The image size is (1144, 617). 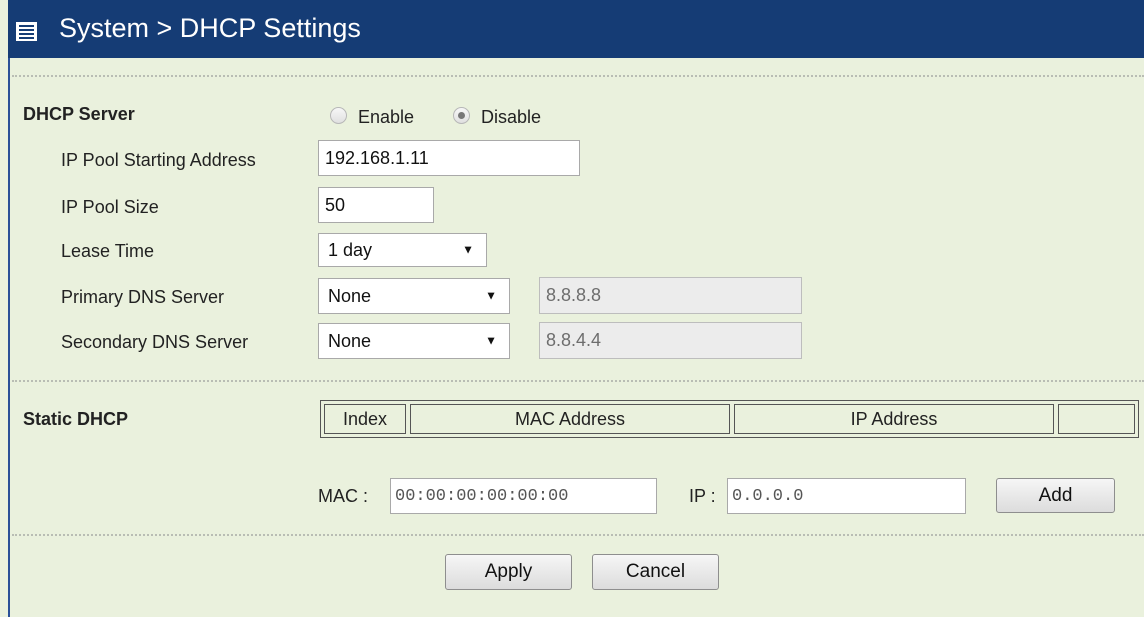 What do you see at coordinates (414, 341) in the screenshot?
I see `secondary-dns-select: None ▼` at bounding box center [414, 341].